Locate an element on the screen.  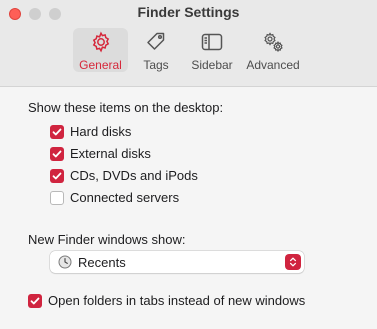
tab-general-label: General is located at coordinates (100, 65).